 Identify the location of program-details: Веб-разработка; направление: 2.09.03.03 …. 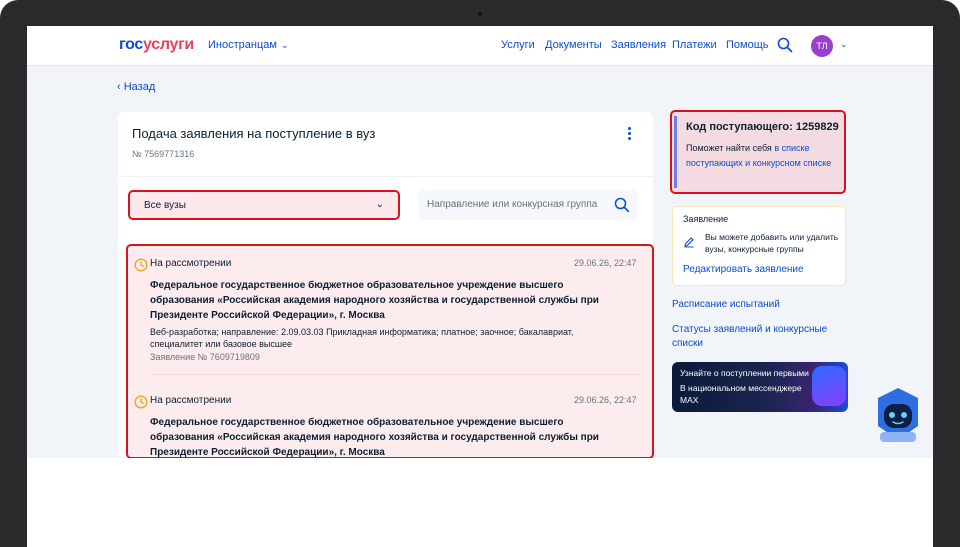
(362, 338).